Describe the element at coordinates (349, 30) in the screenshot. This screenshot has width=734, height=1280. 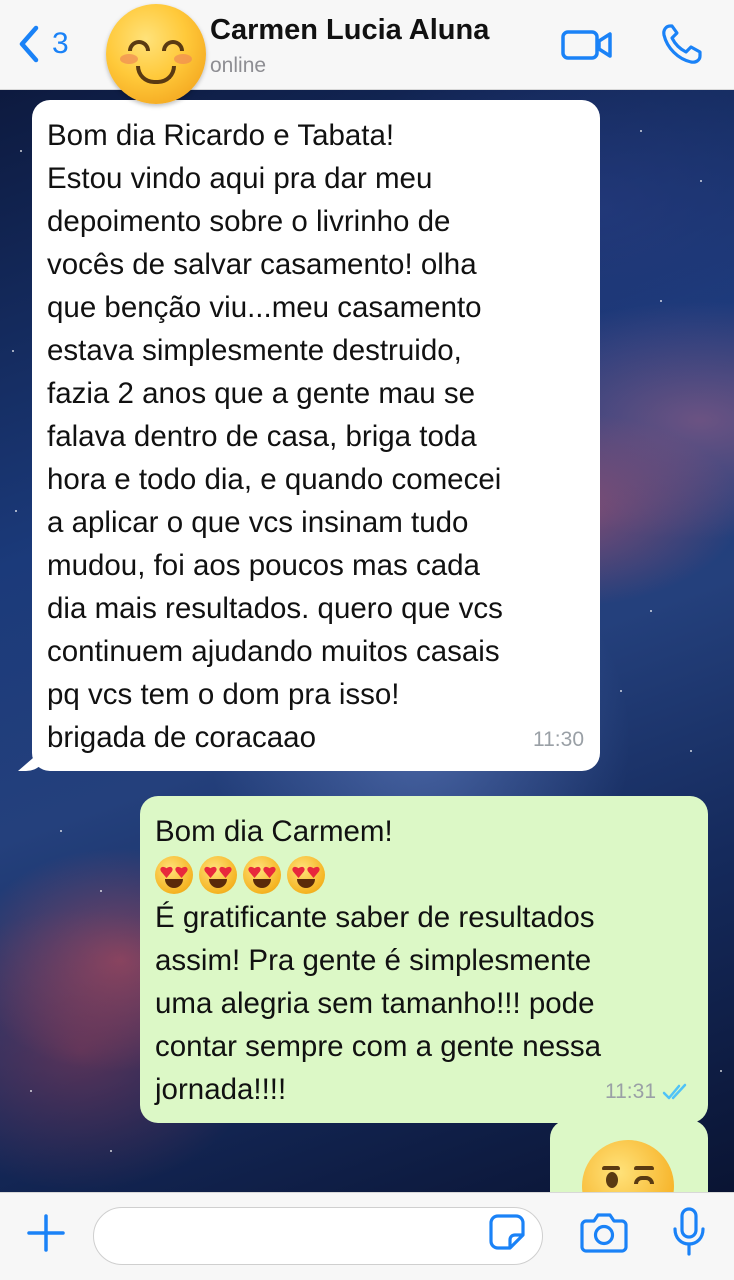
I see `contact-name: Carmen Lucia Aluna` at that location.